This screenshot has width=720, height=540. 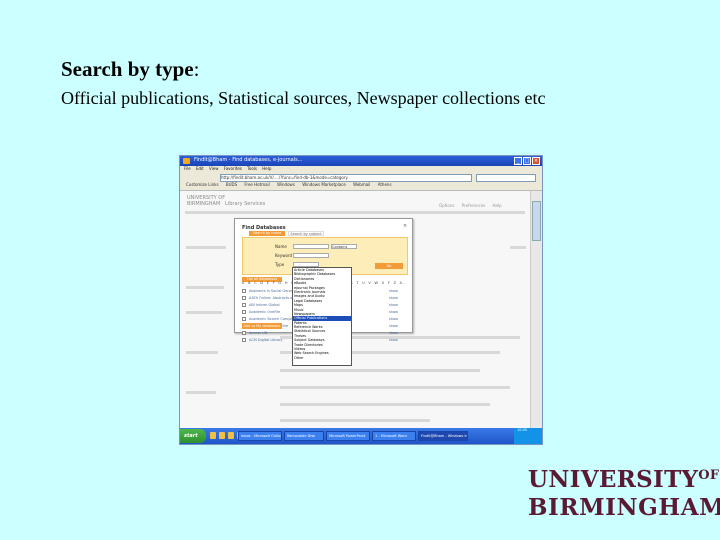 I want to click on link-item: Free Hotmail, so click(x=256, y=184).